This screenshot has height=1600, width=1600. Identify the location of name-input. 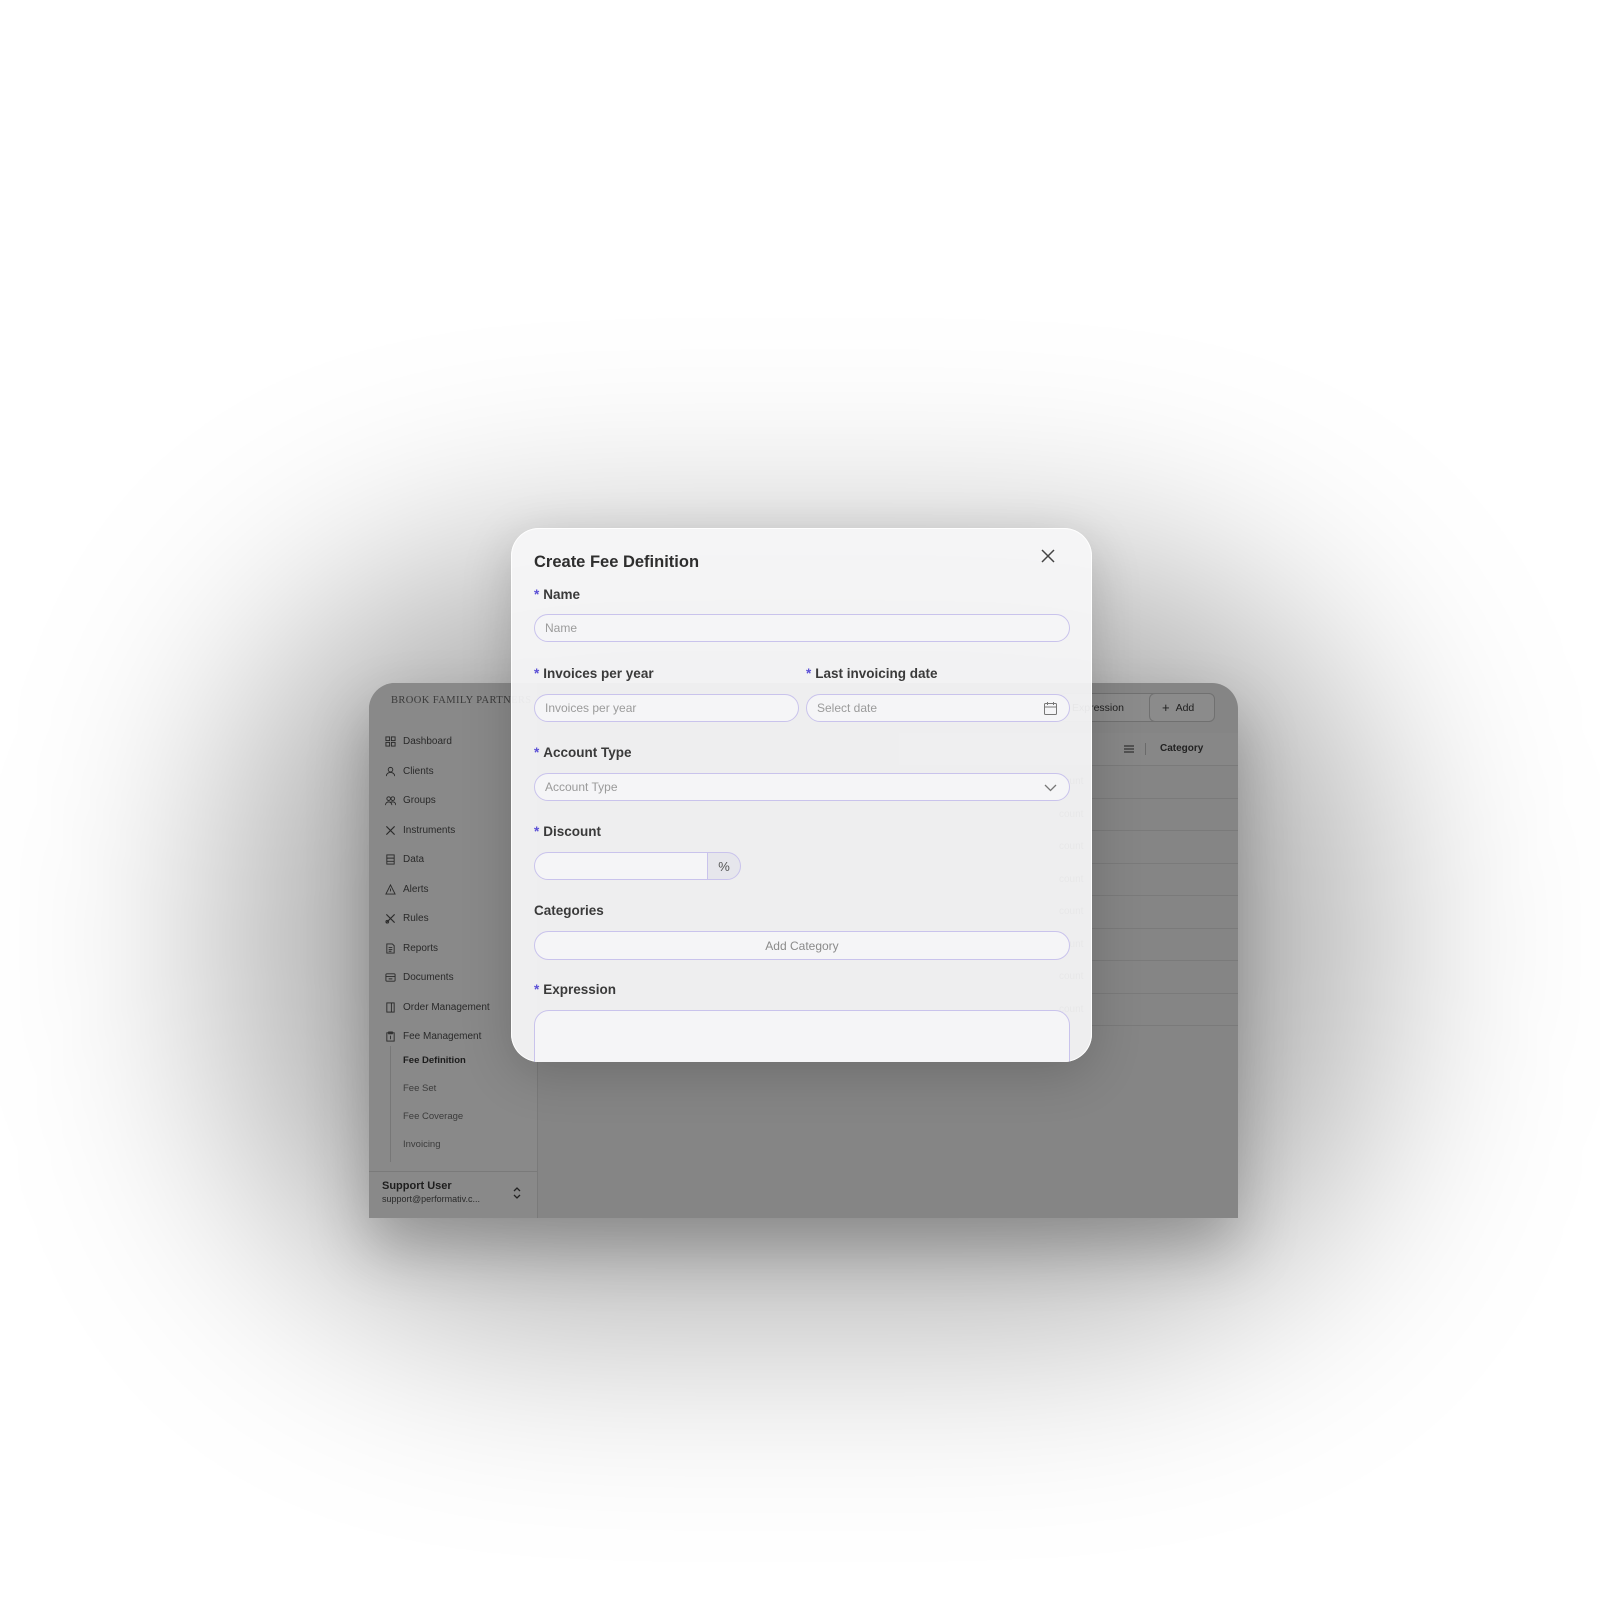
(807, 628).